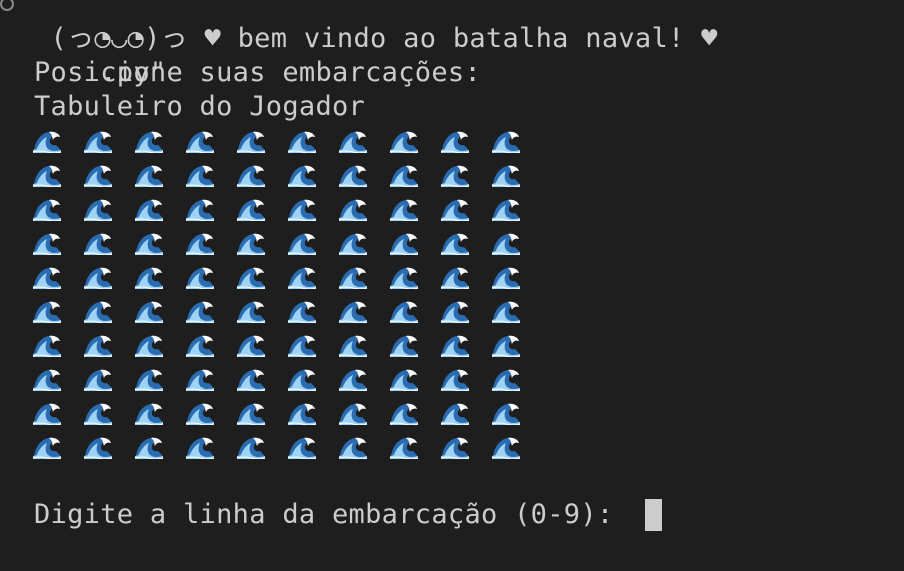  I want to click on terminal-cursor, so click(653, 515).